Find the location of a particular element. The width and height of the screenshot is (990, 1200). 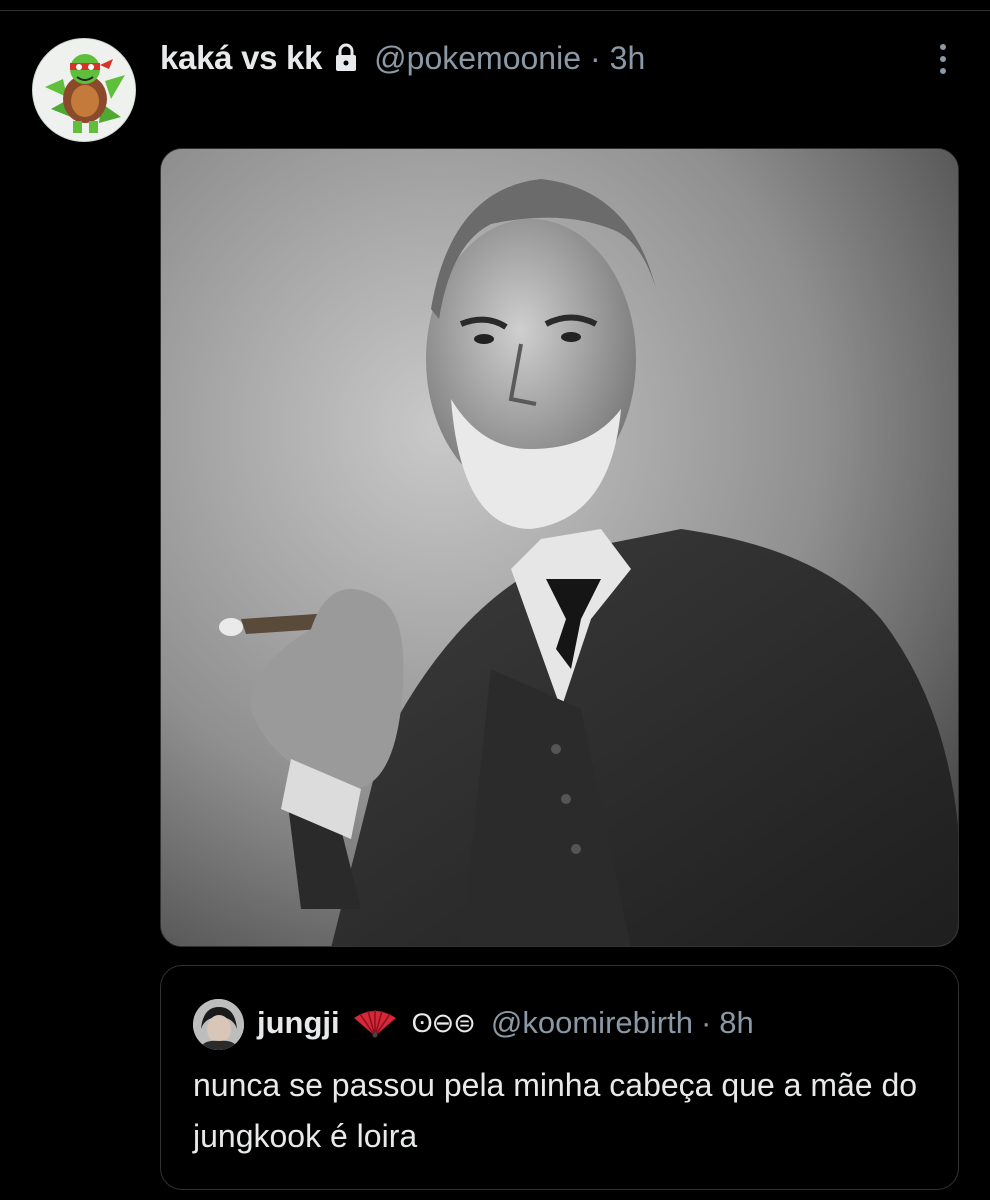

top-divider is located at coordinates (495, 10).